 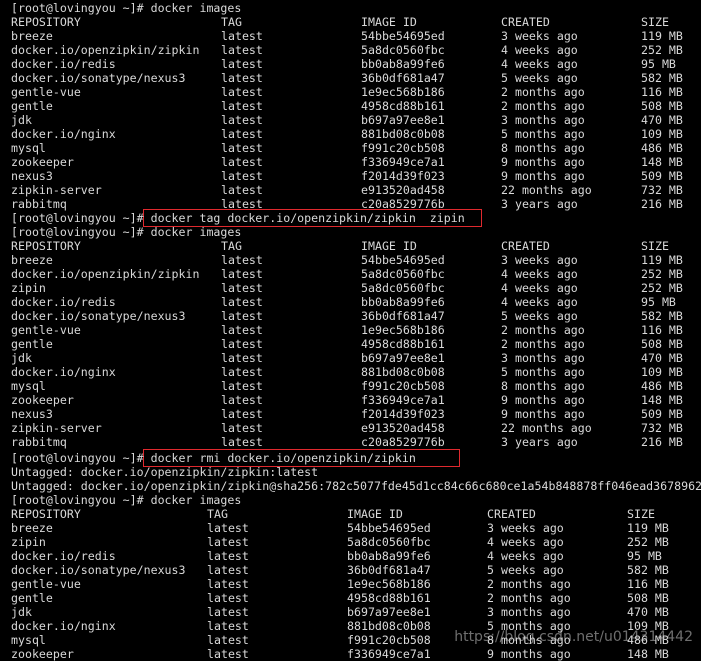 What do you see at coordinates (662, 204) in the screenshot?
I see `row-size: 216 MB` at bounding box center [662, 204].